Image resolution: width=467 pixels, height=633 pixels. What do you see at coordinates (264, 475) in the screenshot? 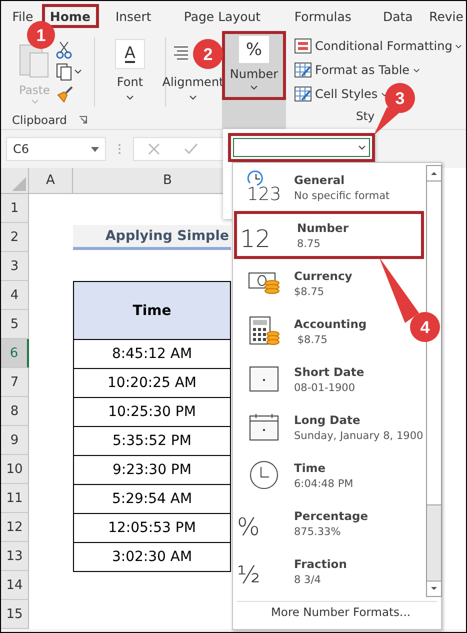
I see `clock-icon` at bounding box center [264, 475].